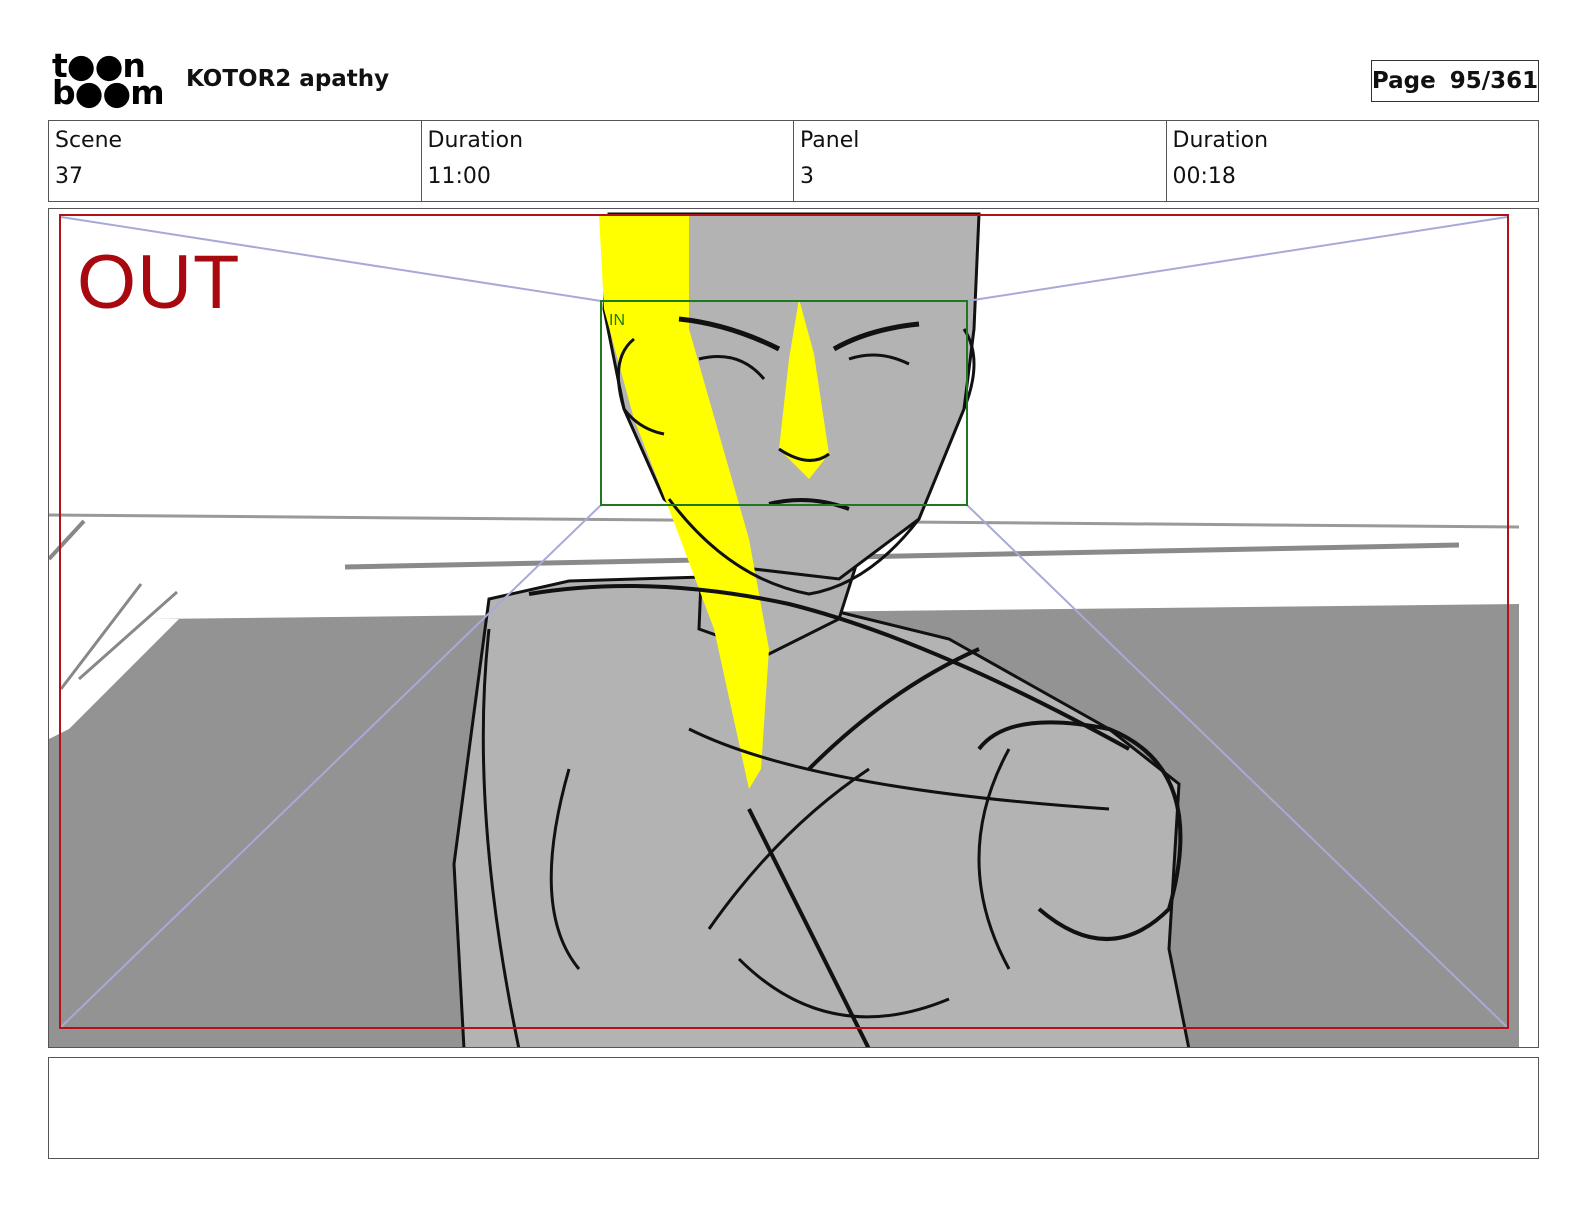 The width and height of the screenshot is (1584, 1224). What do you see at coordinates (830, 140) in the screenshot?
I see `panel-label: Panel` at bounding box center [830, 140].